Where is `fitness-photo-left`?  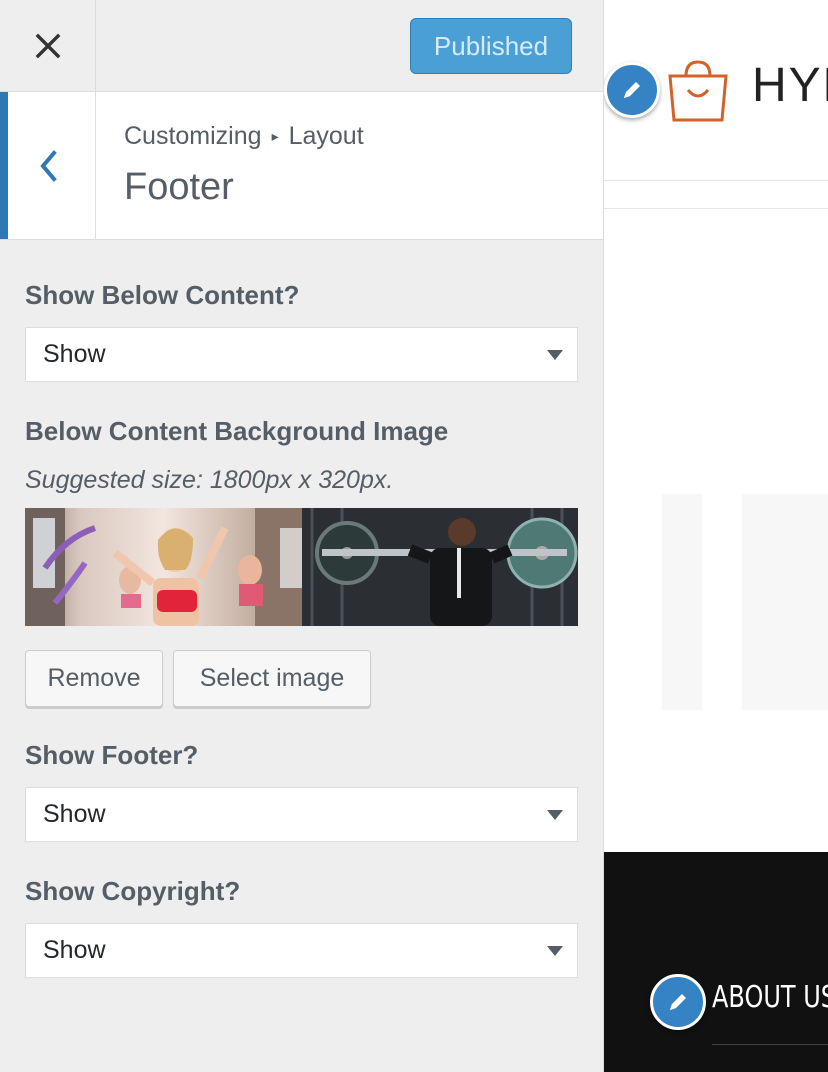 fitness-photo-left is located at coordinates (163, 567).